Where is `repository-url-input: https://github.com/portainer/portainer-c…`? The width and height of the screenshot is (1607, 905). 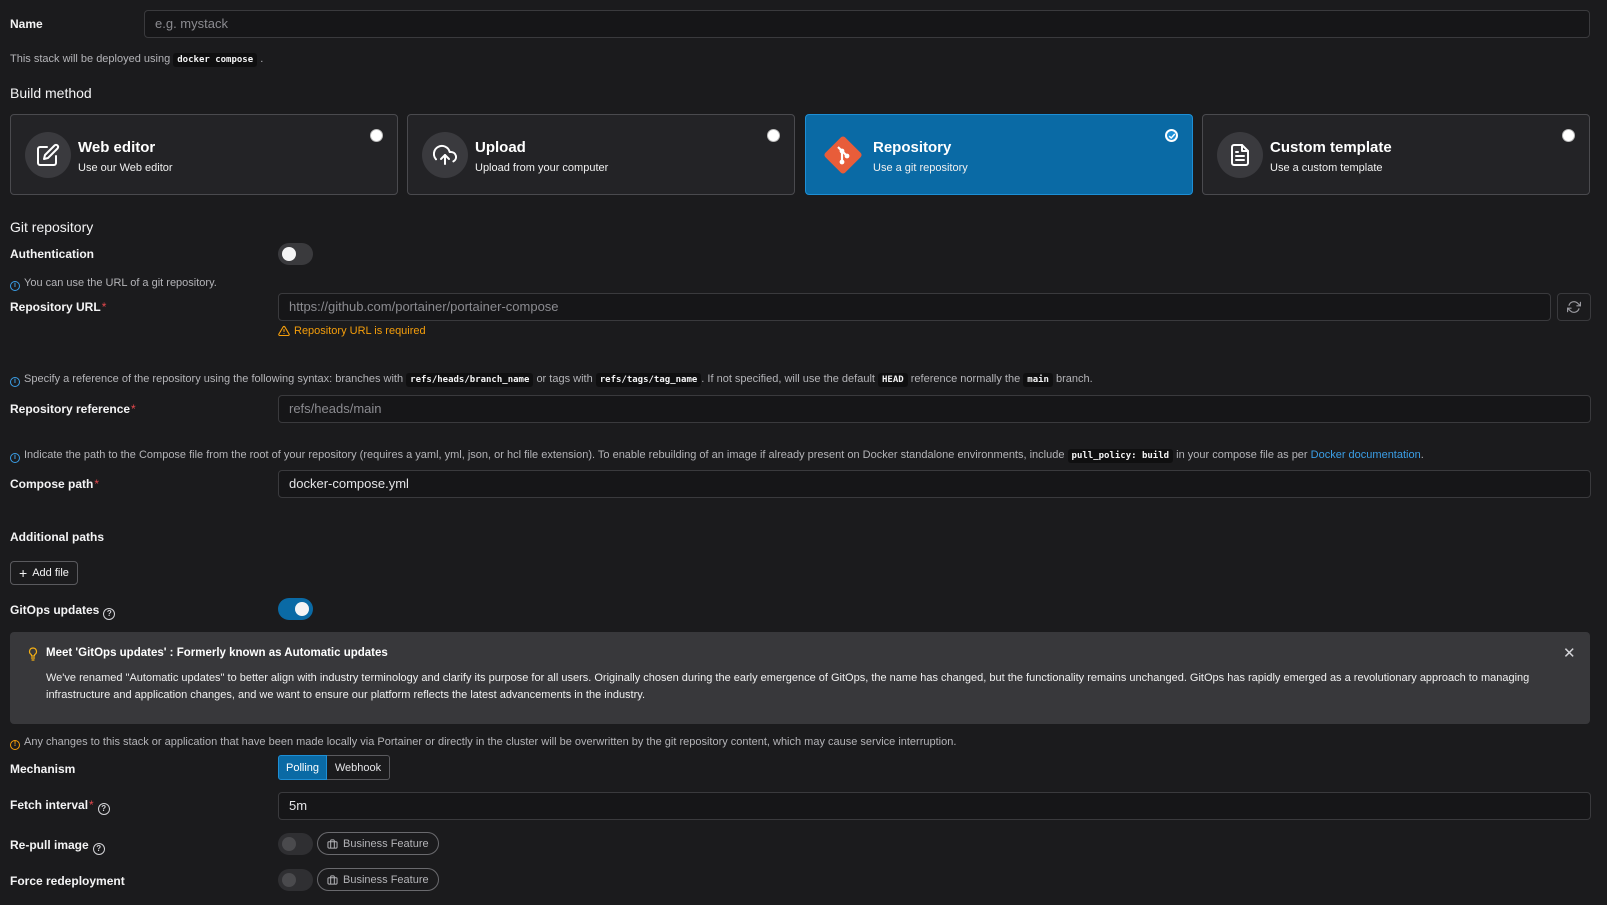 repository-url-input: https://github.com/portainer/portainer-c… is located at coordinates (914, 307).